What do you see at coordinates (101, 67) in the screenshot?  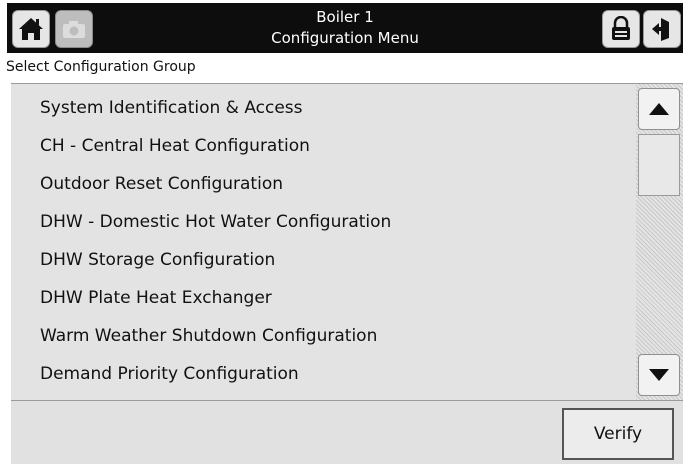 I see `select-group-label: Select Configuration Group` at bounding box center [101, 67].